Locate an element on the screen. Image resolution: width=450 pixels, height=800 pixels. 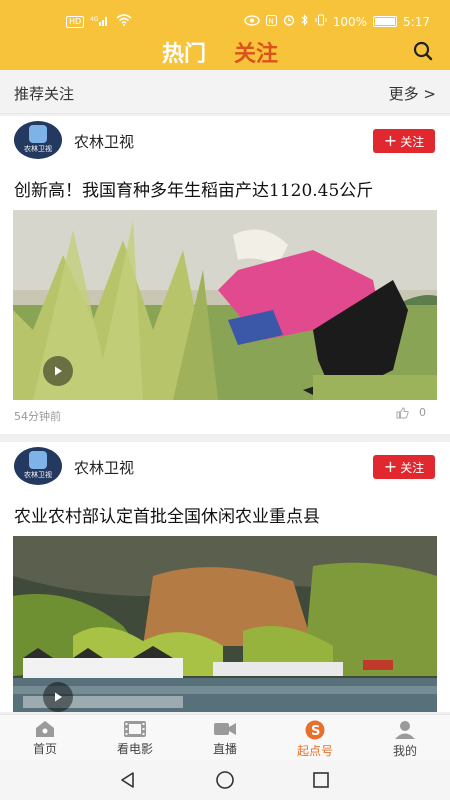
thumbs-up-icon is located at coordinates (402, 412).